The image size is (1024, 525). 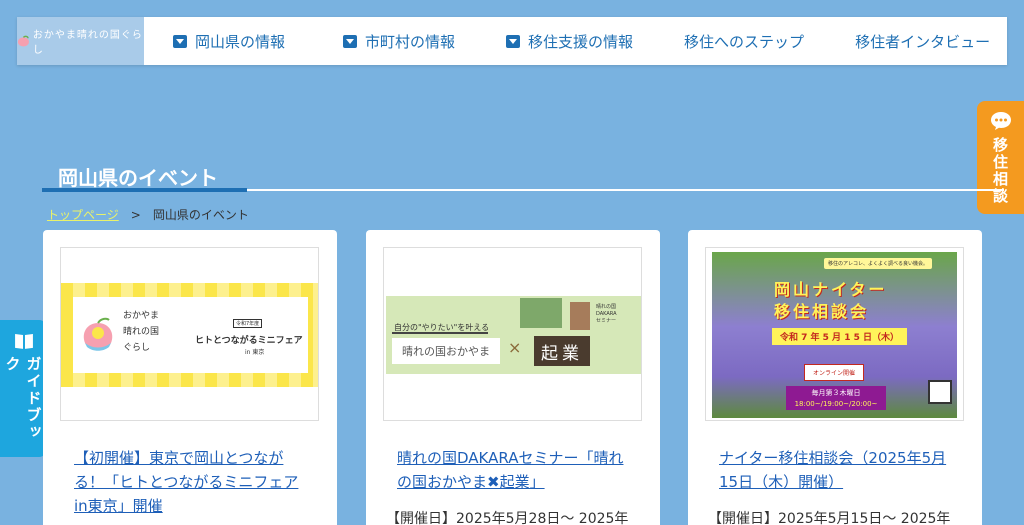 I want to click on nav-label: 移住者インタビュー, so click(x=923, y=41).